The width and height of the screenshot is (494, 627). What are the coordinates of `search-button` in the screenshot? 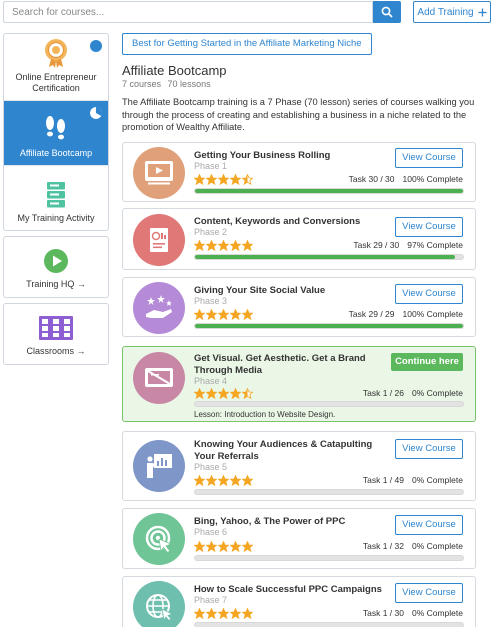 It's located at (387, 12).